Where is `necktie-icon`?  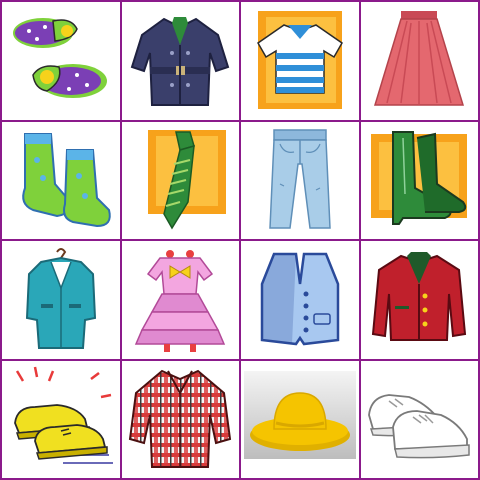 necktie-icon is located at coordinates (187, 180).